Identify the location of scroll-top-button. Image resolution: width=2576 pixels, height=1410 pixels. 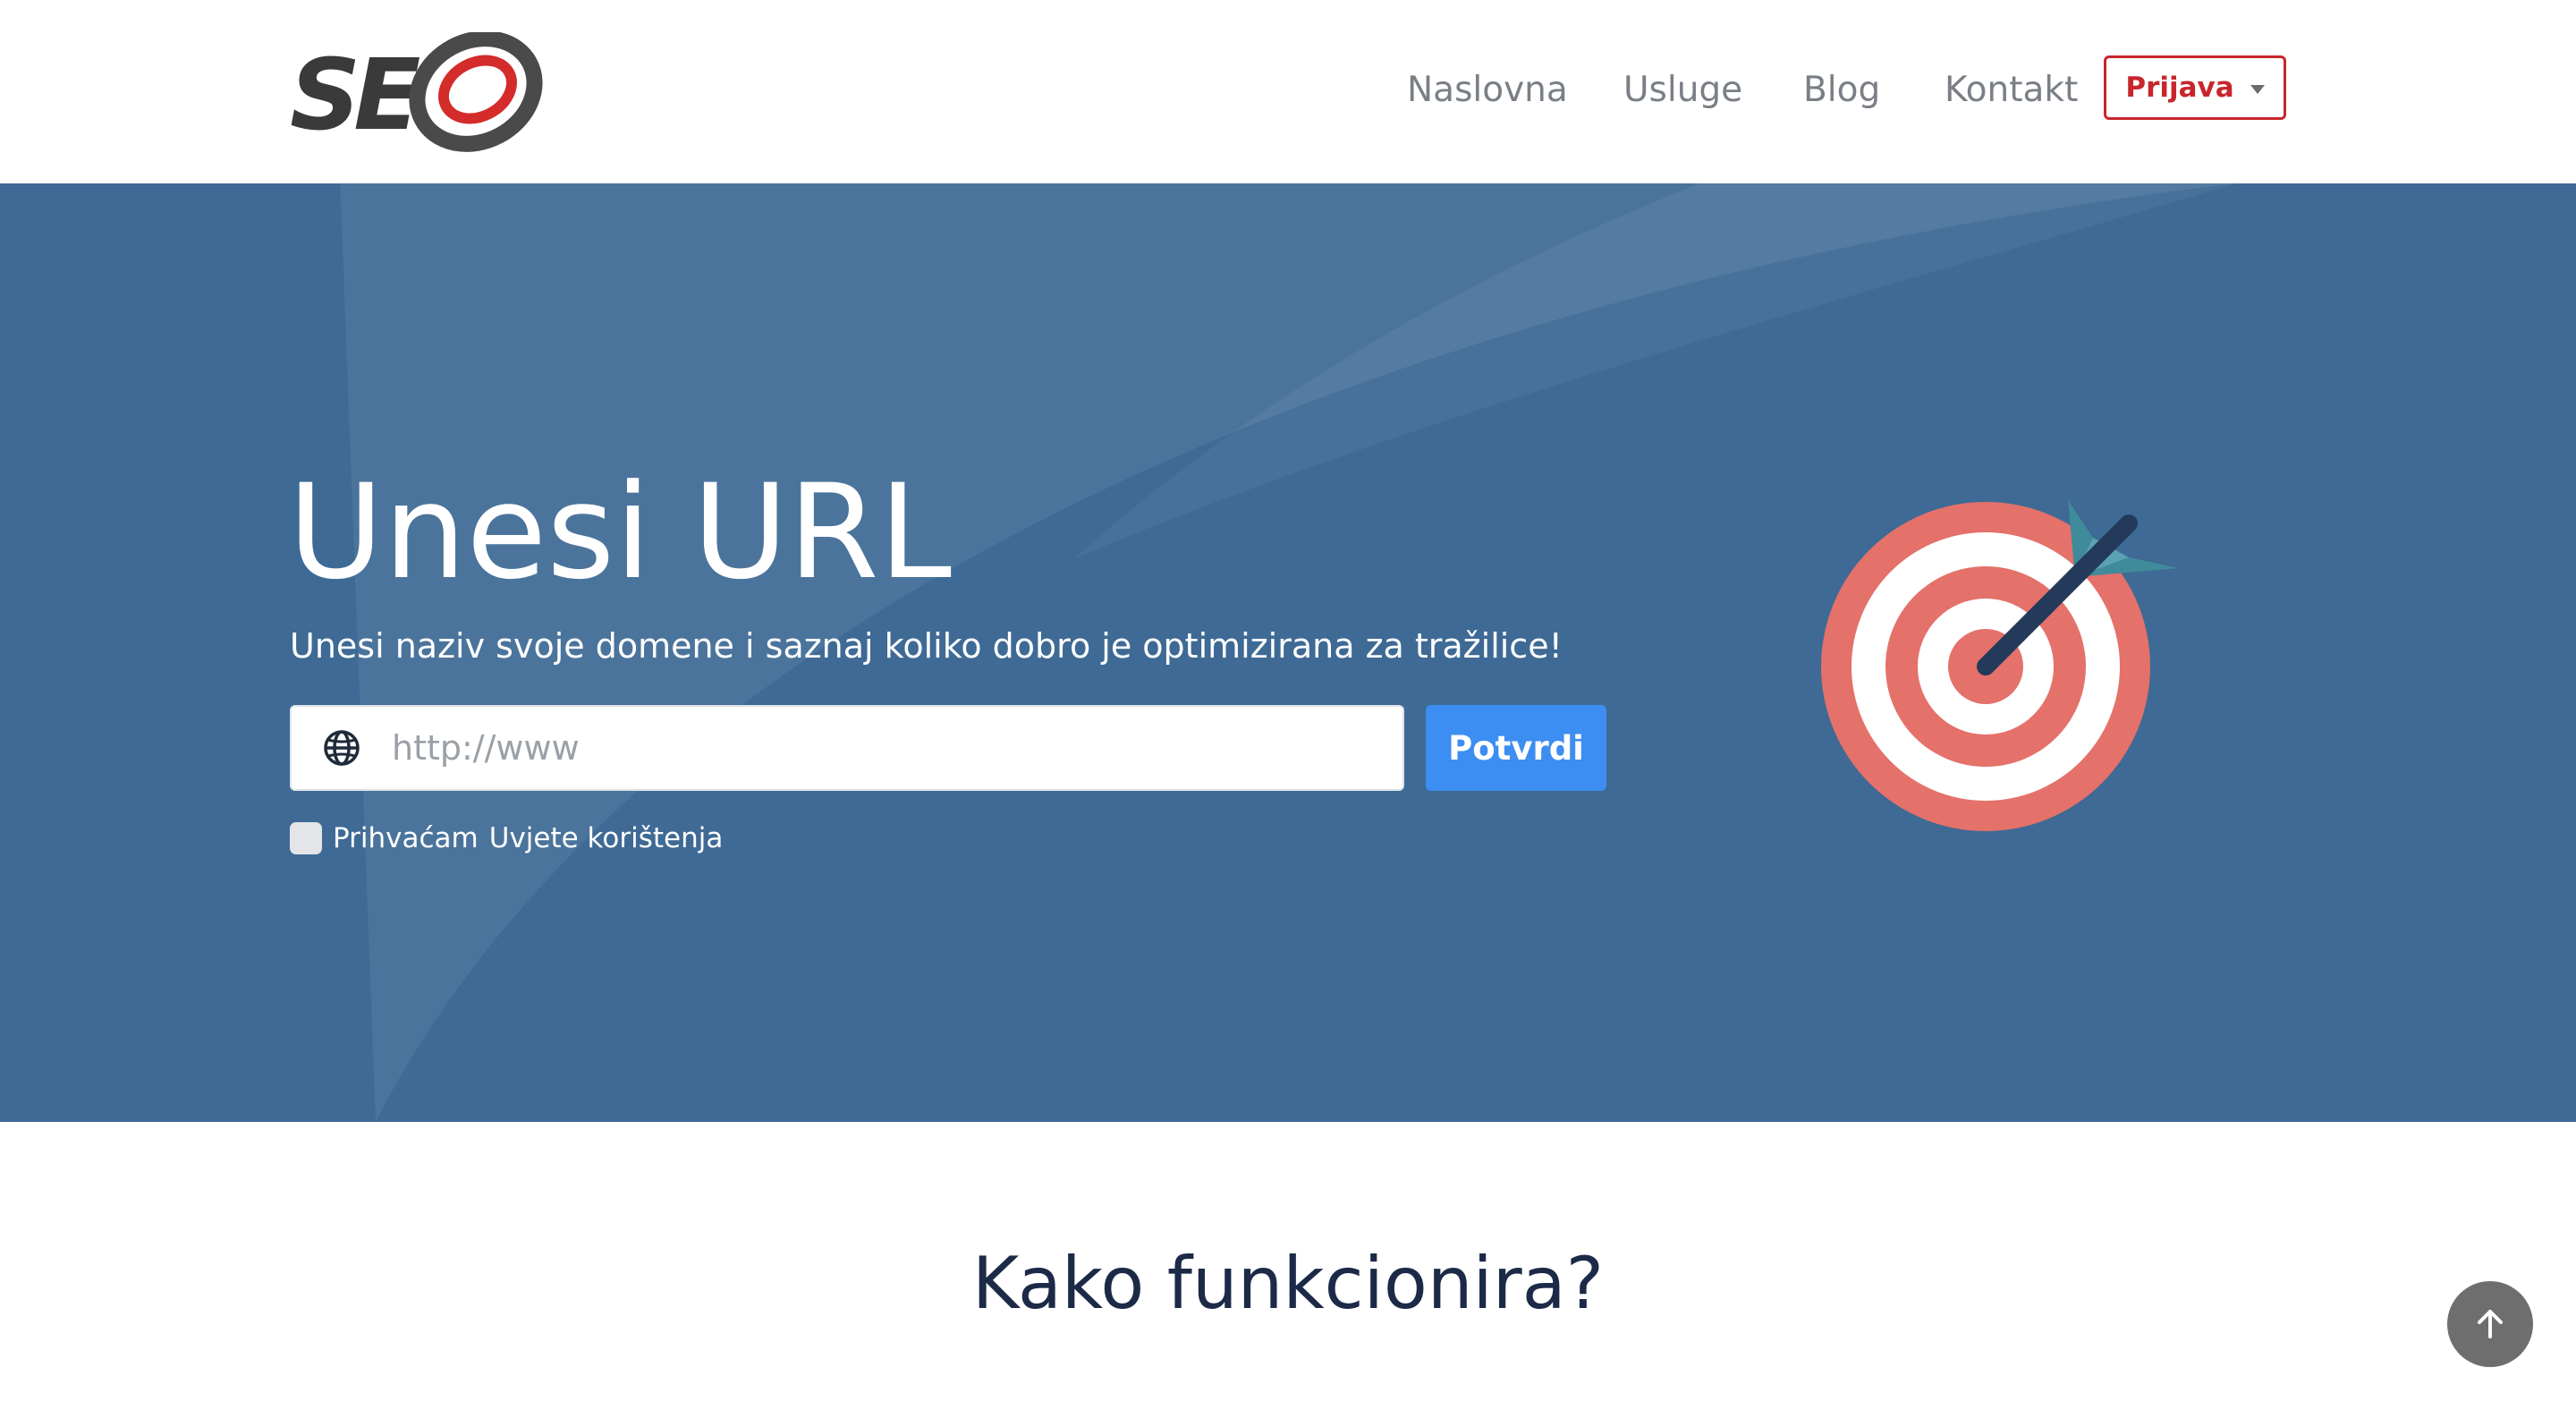
(2490, 1324).